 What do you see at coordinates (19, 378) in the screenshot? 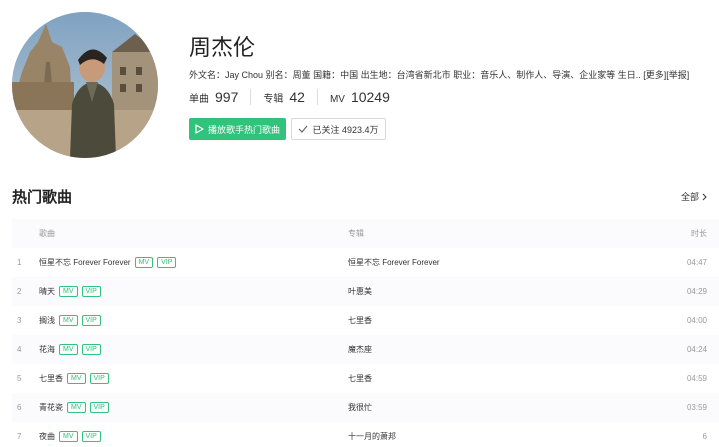
I see `row-index: 5` at bounding box center [19, 378].